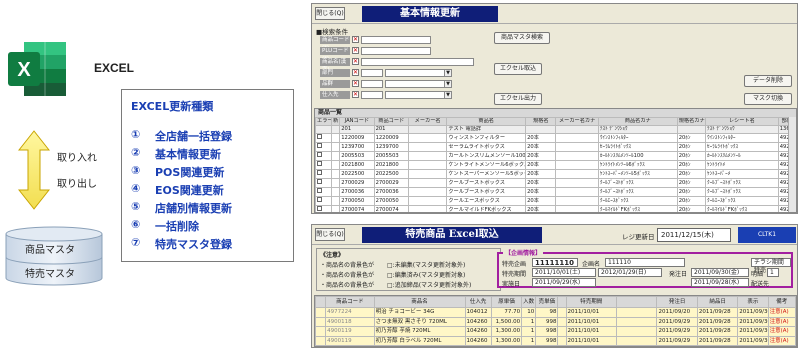 The width and height of the screenshot is (800, 350). I want to click on department-input, so click(372, 72).